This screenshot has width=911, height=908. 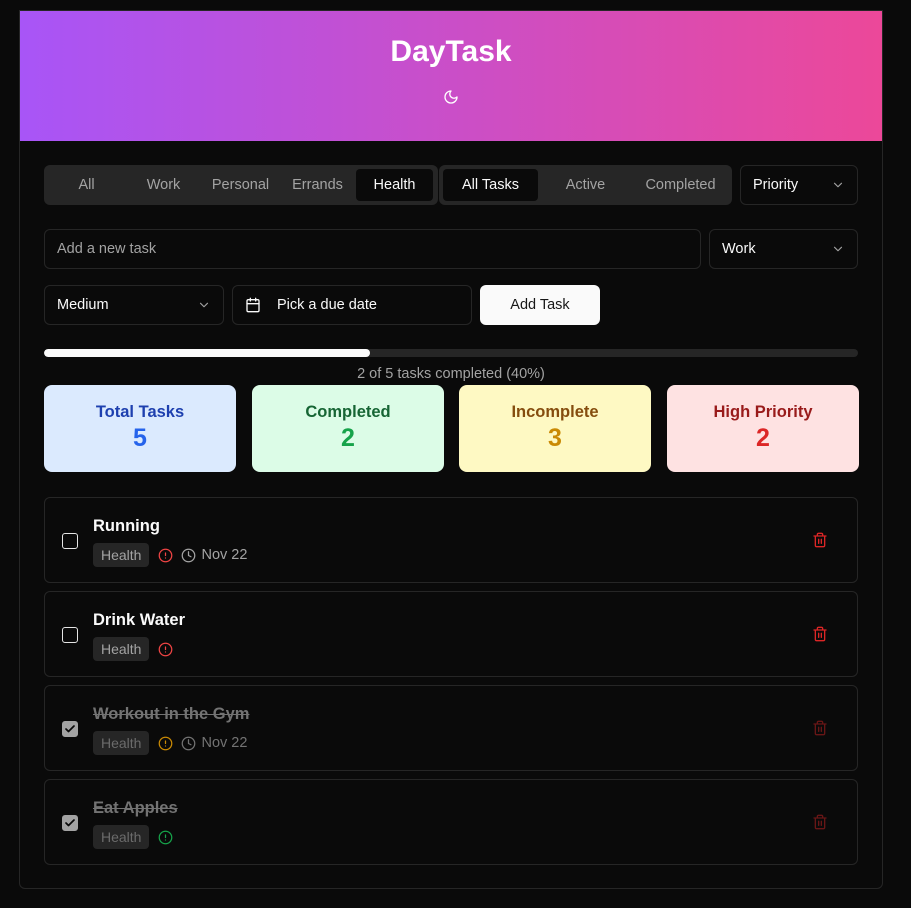 I want to click on theme-toggle-button, so click(x=451, y=97).